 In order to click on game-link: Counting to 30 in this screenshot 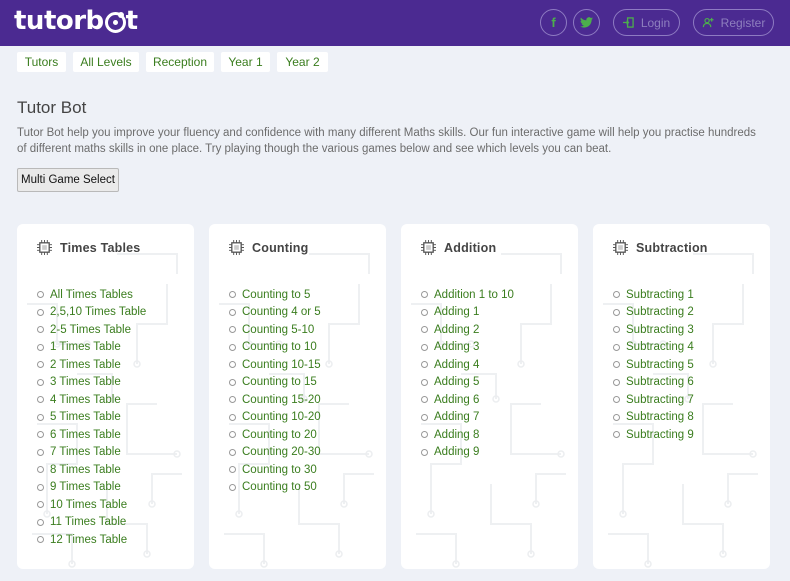, I will do `click(275, 470)`.